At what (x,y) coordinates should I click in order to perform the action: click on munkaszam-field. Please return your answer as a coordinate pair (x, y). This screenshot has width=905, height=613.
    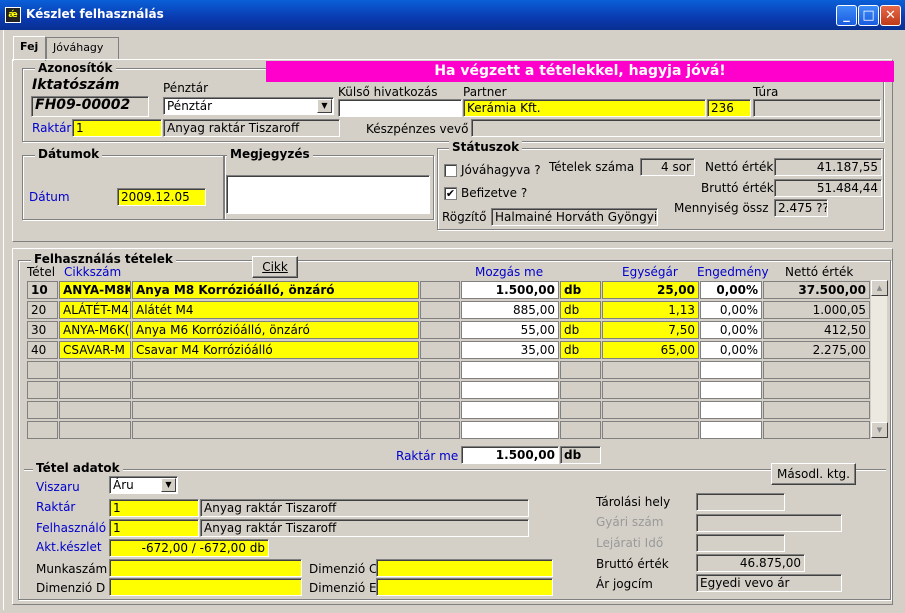
    Looking at the image, I should click on (205, 568).